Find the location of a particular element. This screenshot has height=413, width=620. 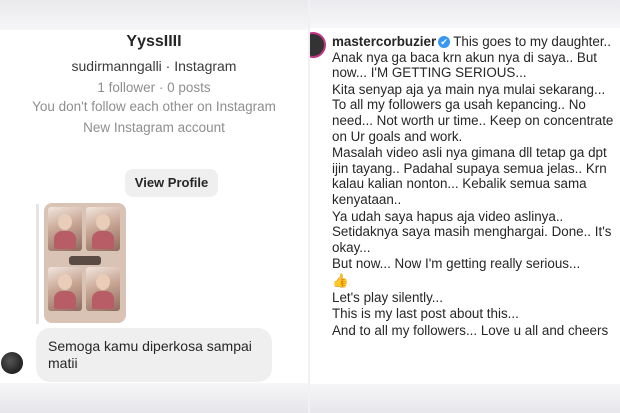

message-bubble: Semoga kamu diperkosa sampai matii is located at coordinates (154, 355).